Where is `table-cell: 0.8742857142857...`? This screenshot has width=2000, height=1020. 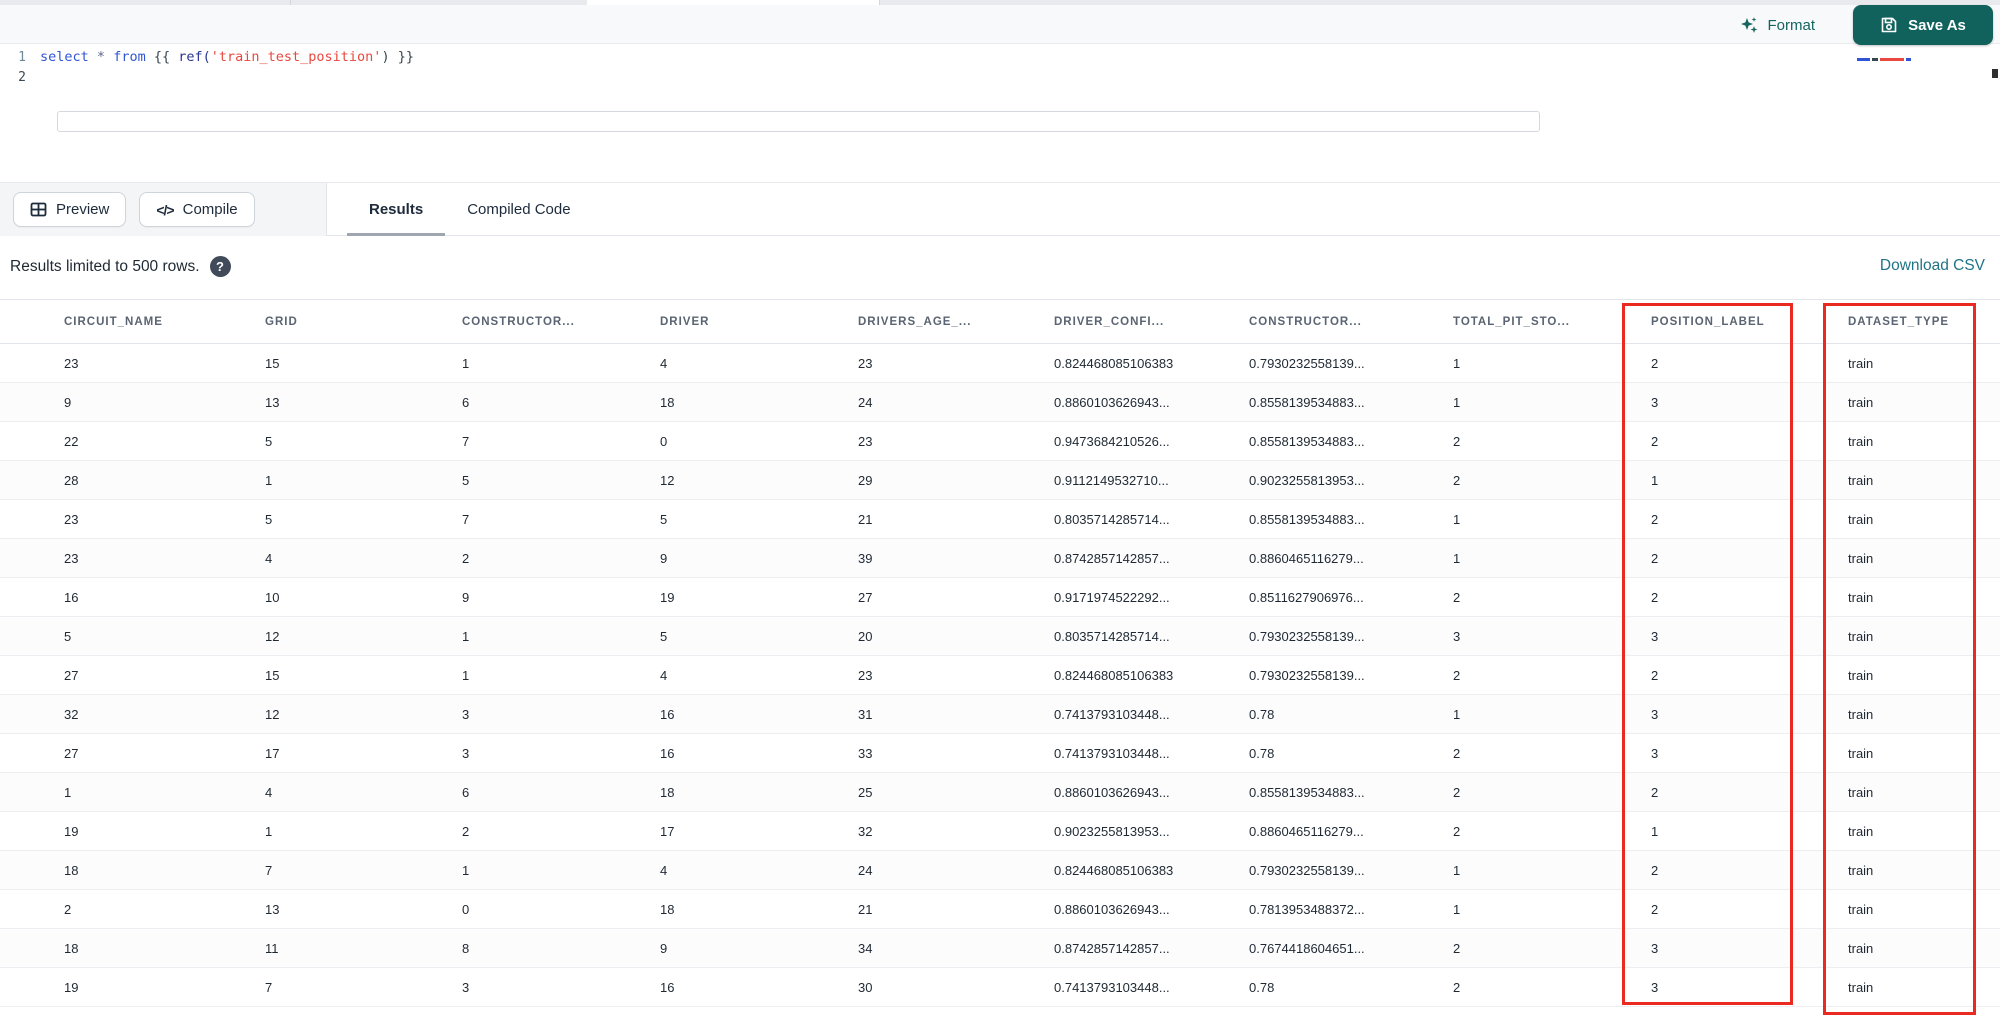 table-cell: 0.8742857142857... is located at coordinates (1112, 558).